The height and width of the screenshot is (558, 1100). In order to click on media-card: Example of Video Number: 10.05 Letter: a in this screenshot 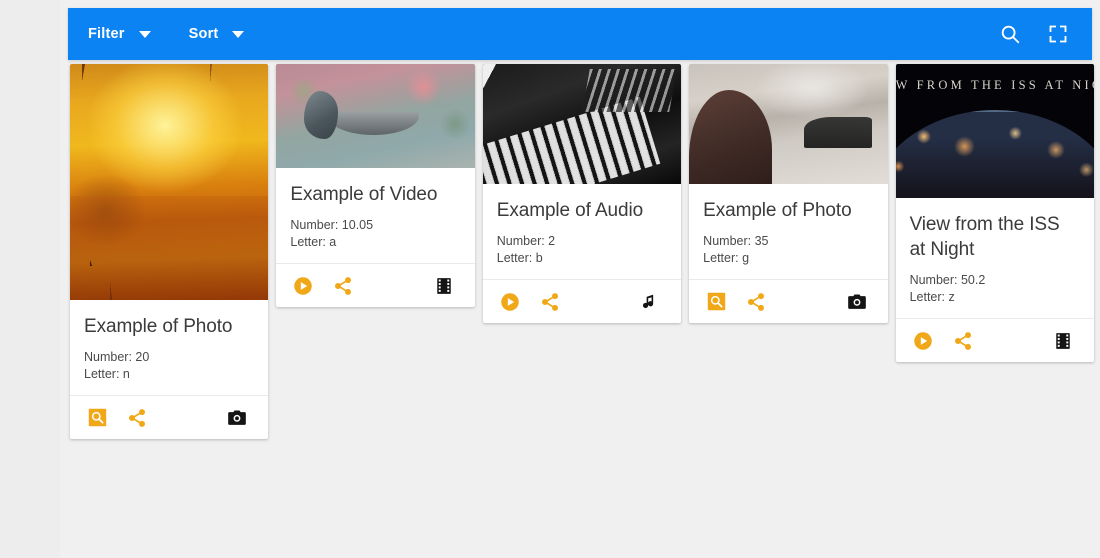, I will do `click(375, 185)`.